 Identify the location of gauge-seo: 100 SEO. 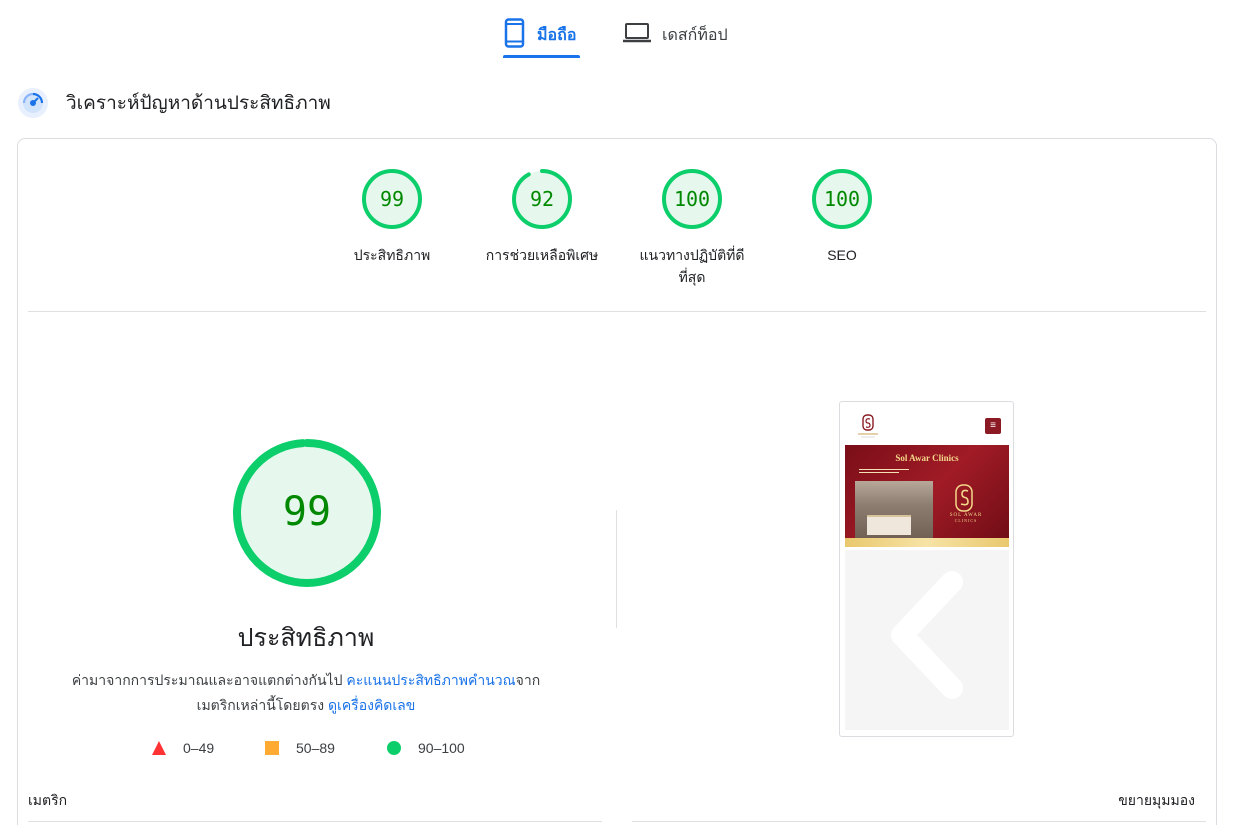
(842, 217).